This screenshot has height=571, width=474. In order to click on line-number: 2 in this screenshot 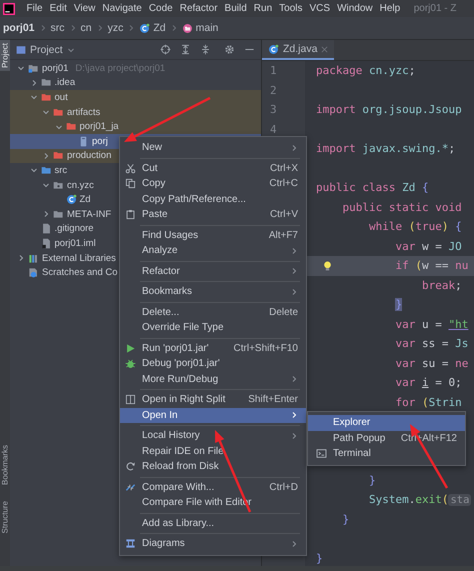, I will do `click(273, 90)`.